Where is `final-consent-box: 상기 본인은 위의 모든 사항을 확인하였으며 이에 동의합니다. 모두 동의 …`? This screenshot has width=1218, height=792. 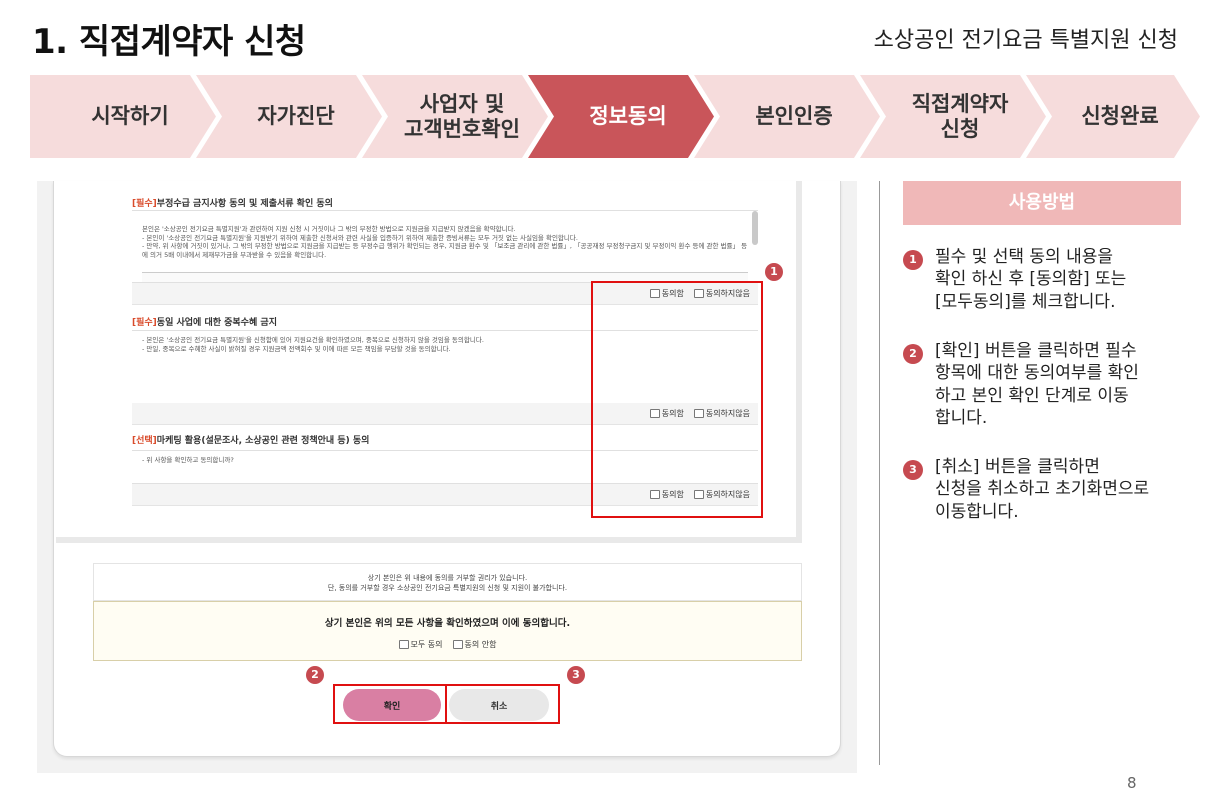 final-consent-box: 상기 본인은 위의 모든 사항을 확인하였으며 이에 동의합니다. 모두 동의 … is located at coordinates (447, 631).